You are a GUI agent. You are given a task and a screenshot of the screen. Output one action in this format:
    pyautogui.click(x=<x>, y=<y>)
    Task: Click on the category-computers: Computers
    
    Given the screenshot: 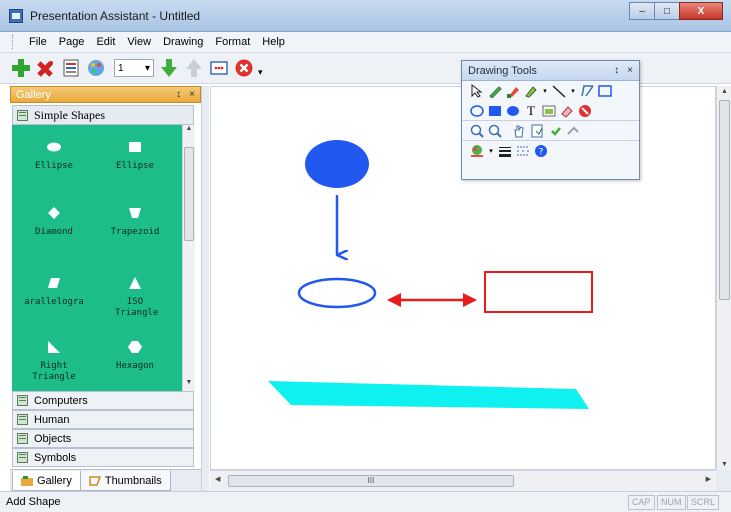 What is the action you would take?
    pyautogui.click(x=103, y=400)
    